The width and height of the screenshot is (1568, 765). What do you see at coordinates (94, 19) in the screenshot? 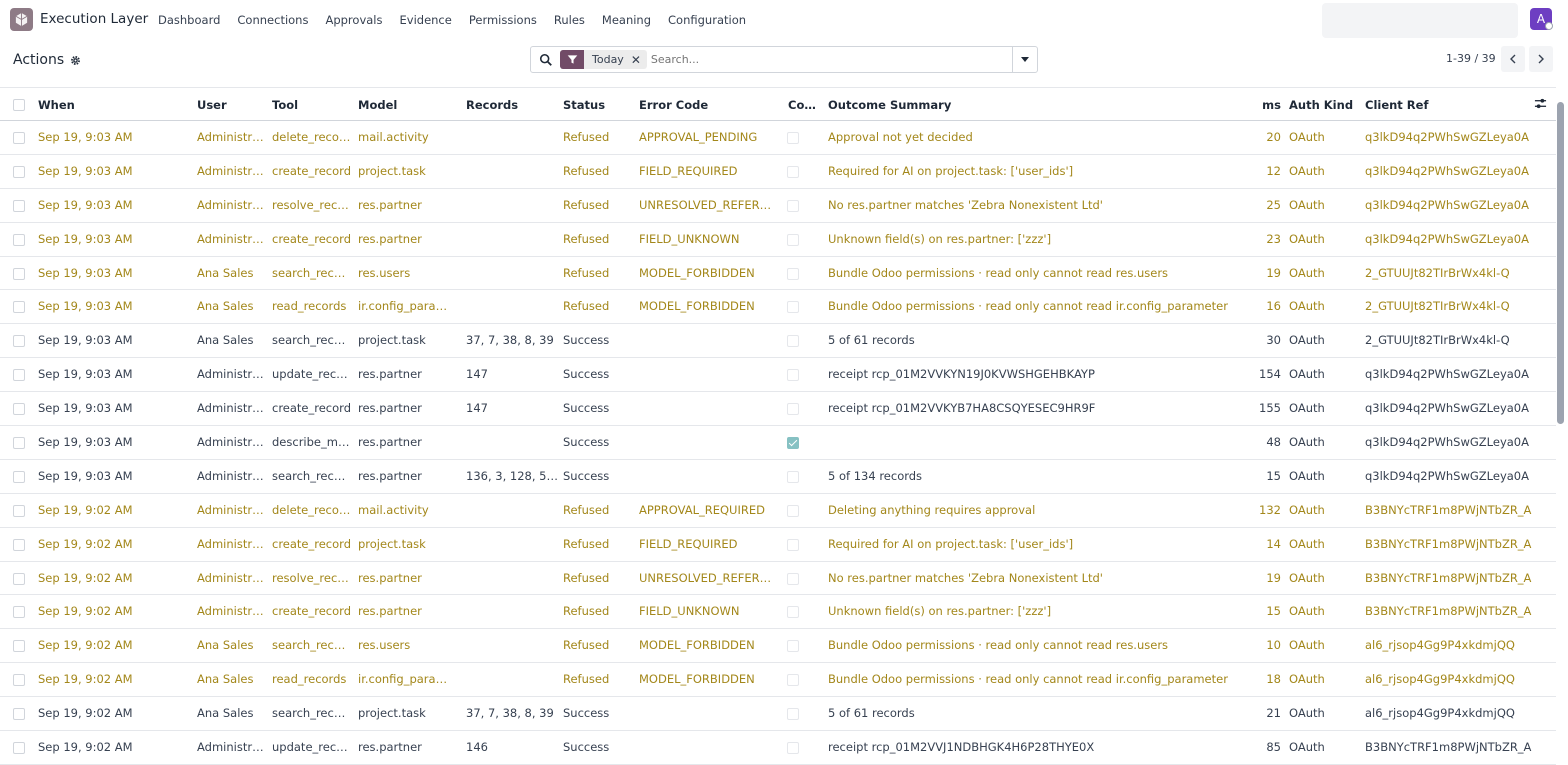
I see `app-title: Execution Layer` at bounding box center [94, 19].